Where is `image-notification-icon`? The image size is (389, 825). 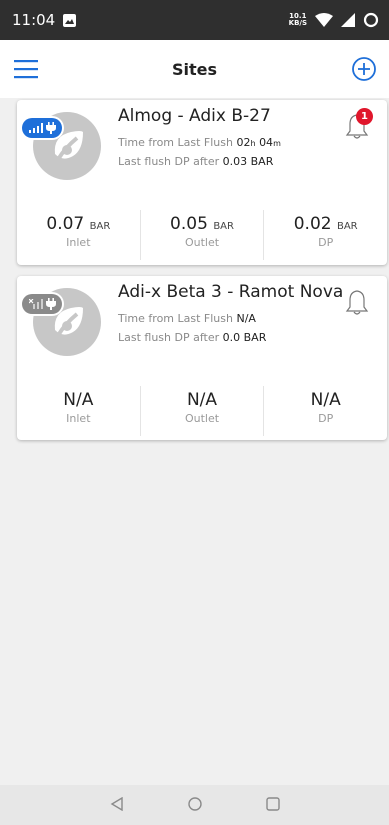
image-notification-icon is located at coordinates (70, 20).